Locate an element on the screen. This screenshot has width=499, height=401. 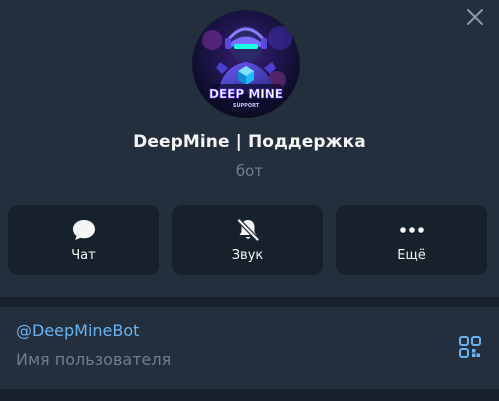
avatar-logo-text: DEEP MINE is located at coordinates (246, 94).